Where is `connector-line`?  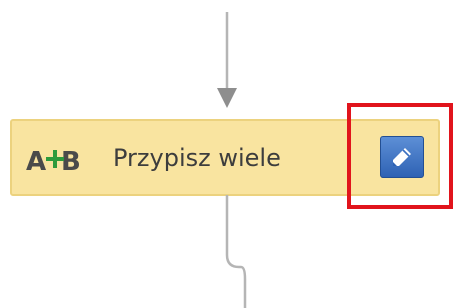
connector-line is located at coordinates (236, 251).